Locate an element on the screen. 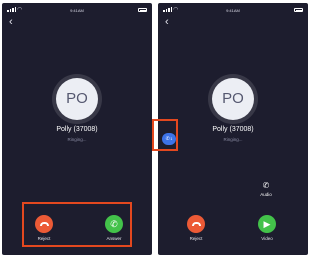 The height and width of the screenshot is (257, 320). answer-label: Answer is located at coordinates (114, 238).